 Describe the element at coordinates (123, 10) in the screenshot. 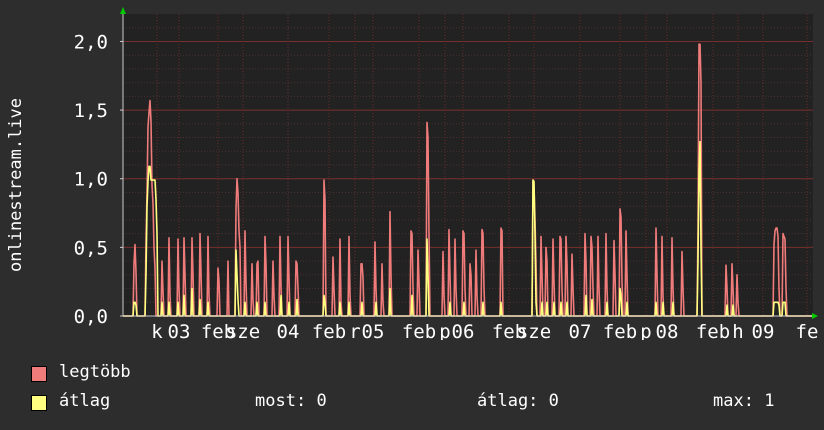

I see `y-axis-arrow-icon` at that location.